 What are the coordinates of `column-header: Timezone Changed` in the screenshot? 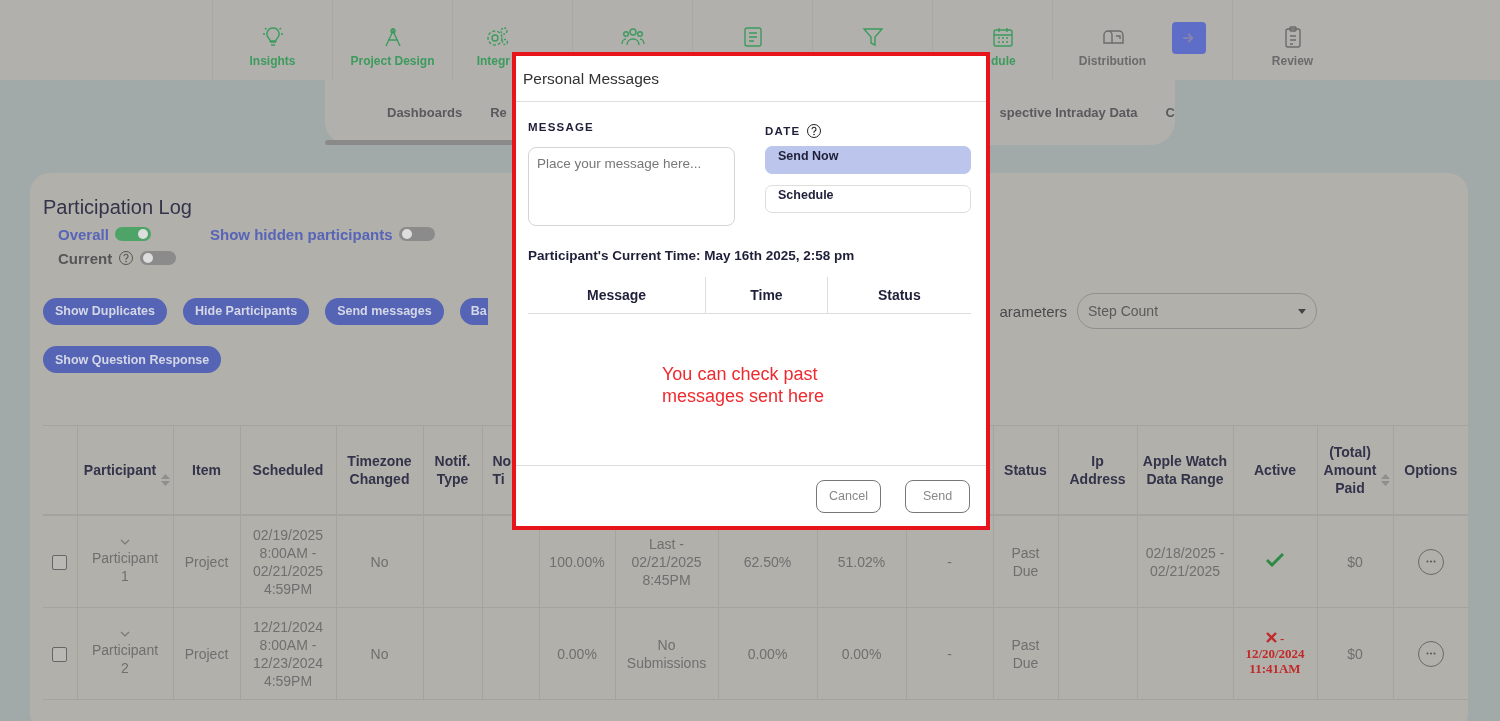 It's located at (379, 470).